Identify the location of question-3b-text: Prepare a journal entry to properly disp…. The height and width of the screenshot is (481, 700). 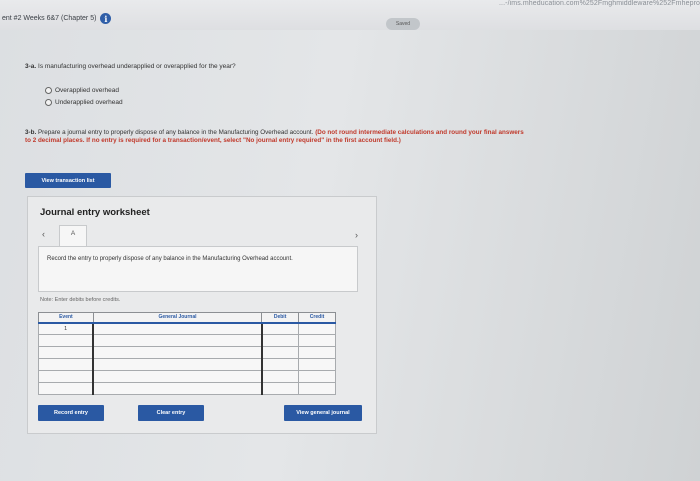
(175, 132).